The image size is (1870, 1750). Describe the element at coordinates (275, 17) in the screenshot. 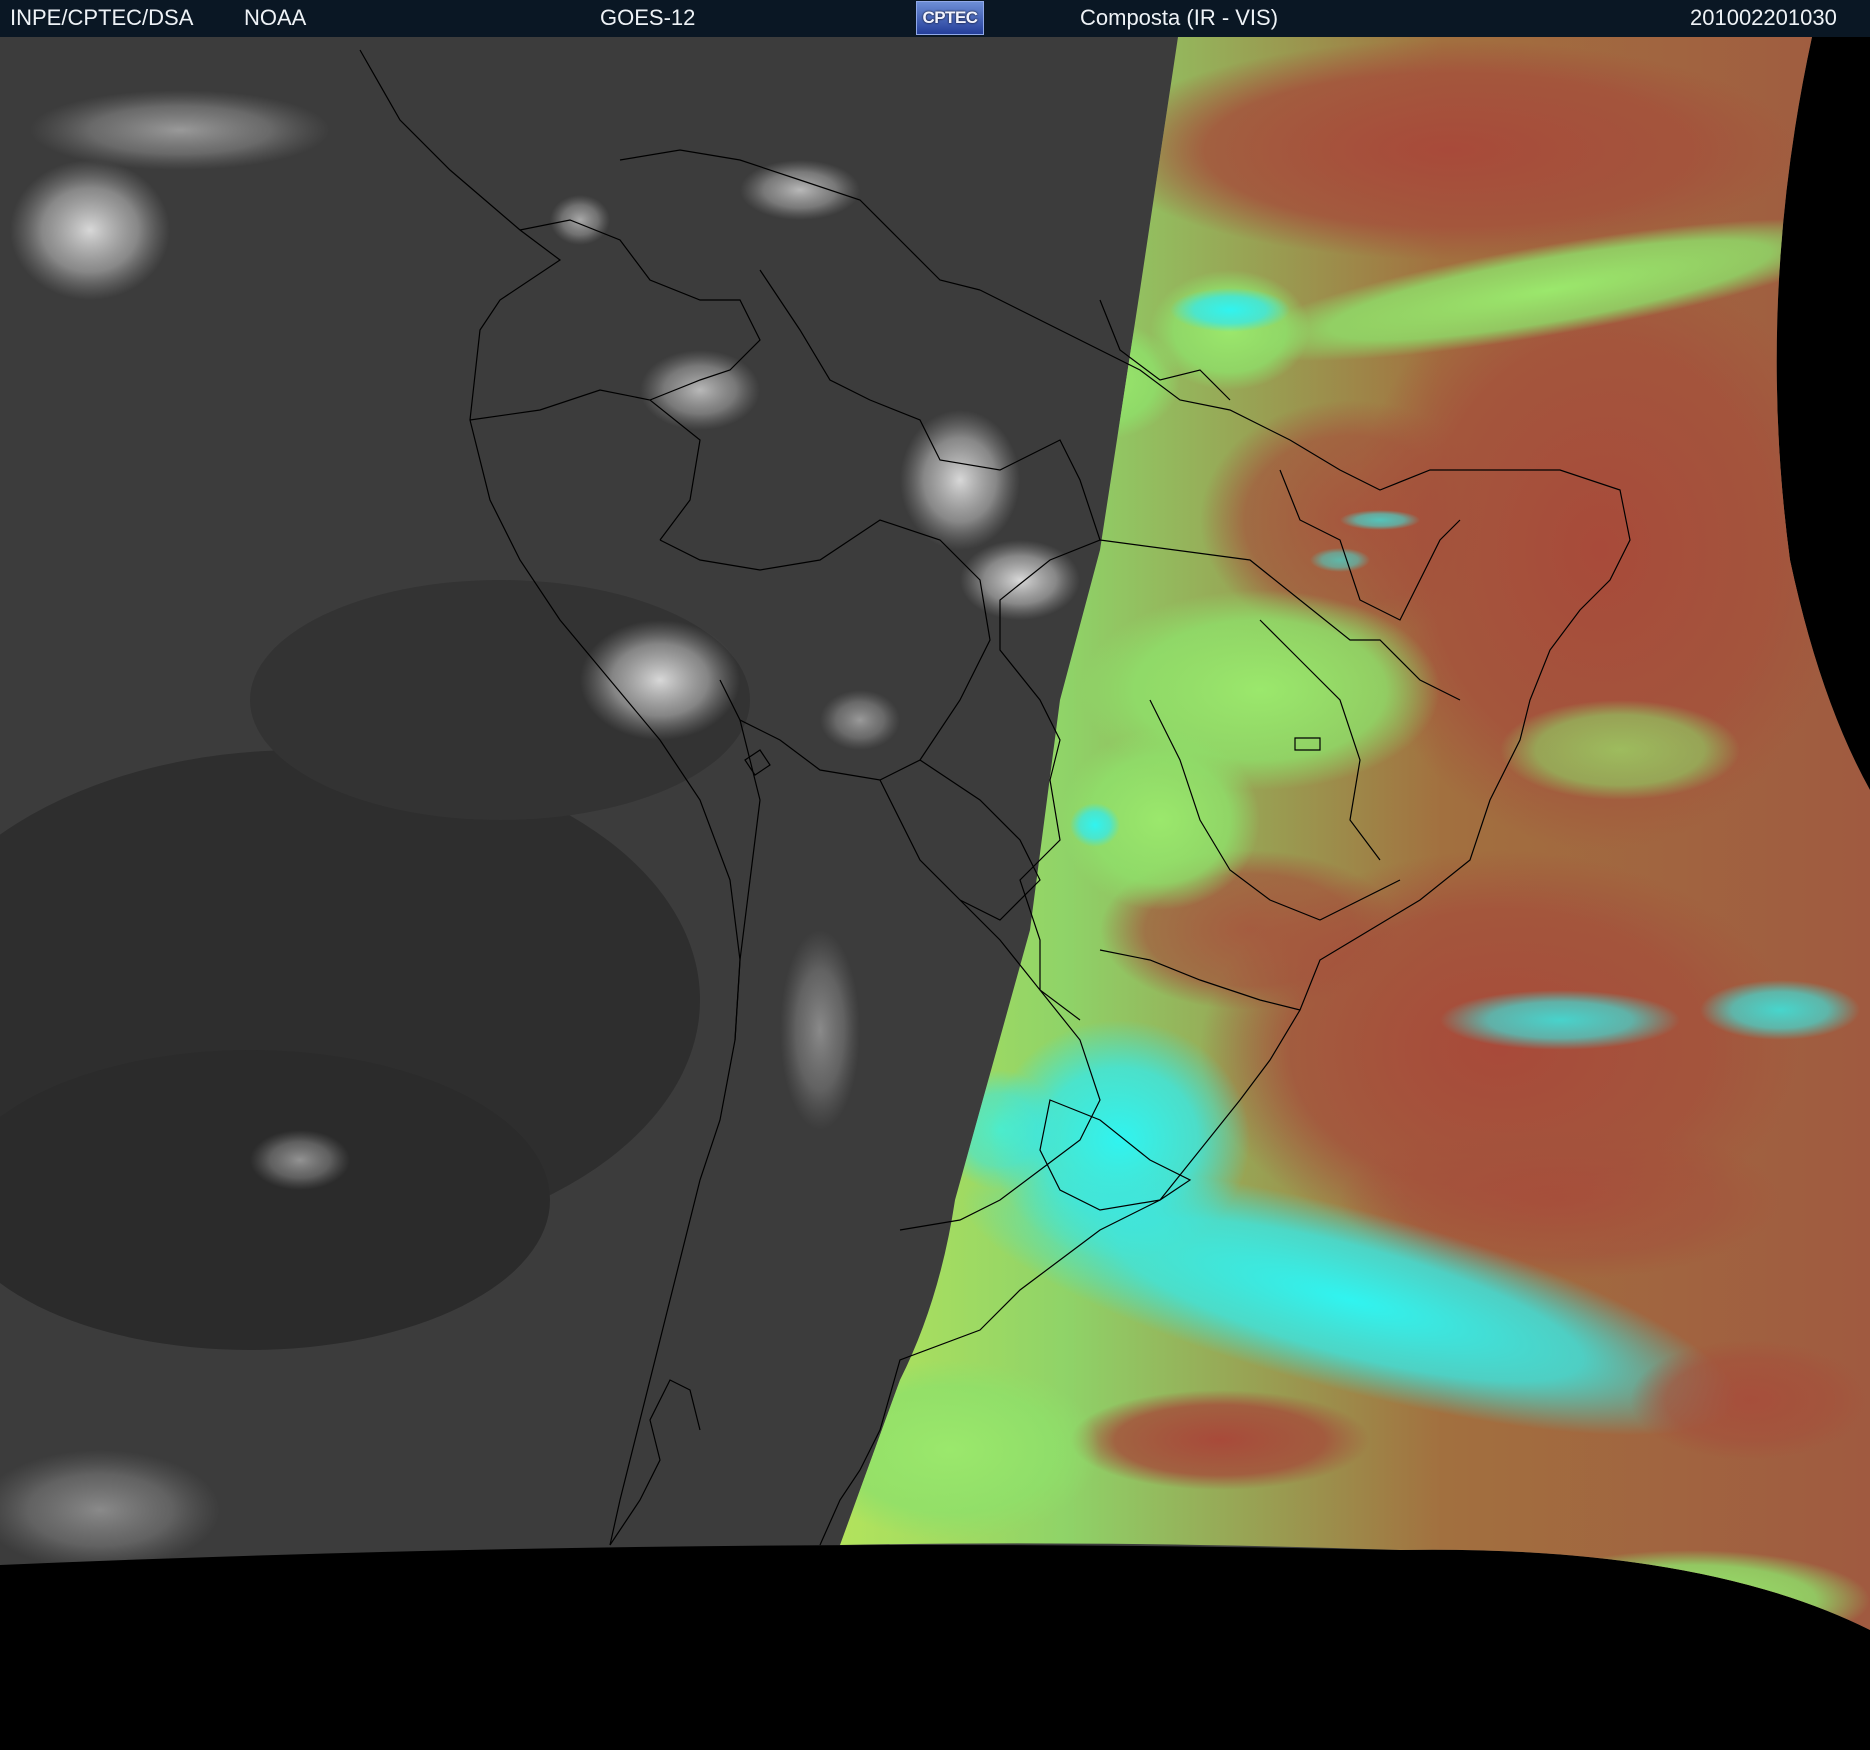

I see `agency-label: NOAA` at that location.